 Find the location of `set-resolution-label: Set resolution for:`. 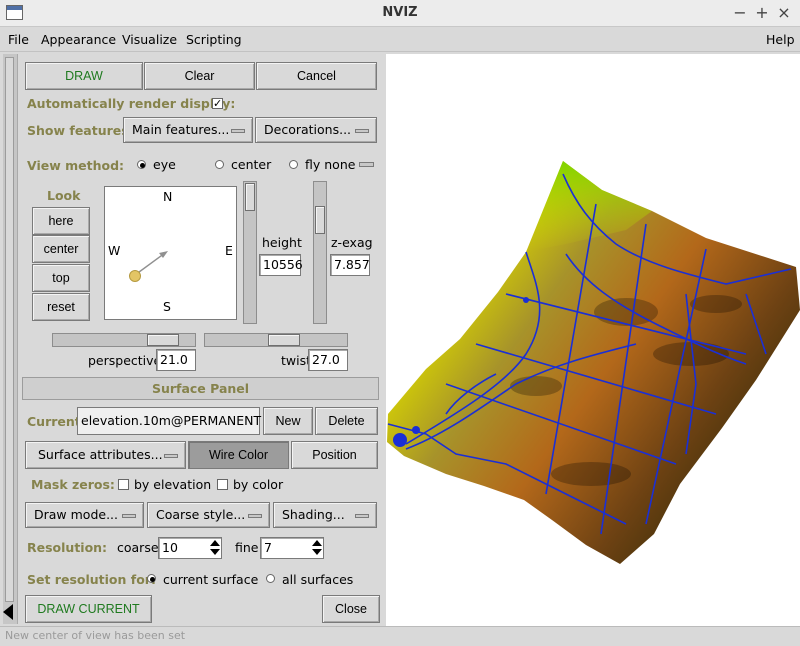

set-resolution-label: Set resolution for: is located at coordinates (91, 579).